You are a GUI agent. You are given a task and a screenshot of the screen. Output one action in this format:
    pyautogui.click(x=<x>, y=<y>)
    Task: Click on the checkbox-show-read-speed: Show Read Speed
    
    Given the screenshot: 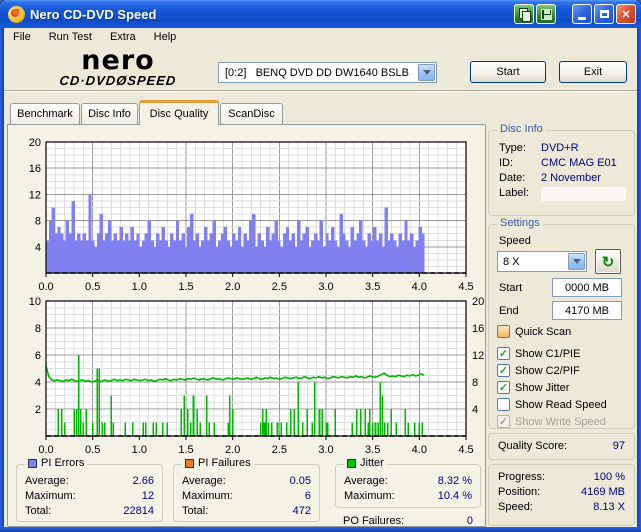 What is the action you would take?
    pyautogui.click(x=552, y=404)
    